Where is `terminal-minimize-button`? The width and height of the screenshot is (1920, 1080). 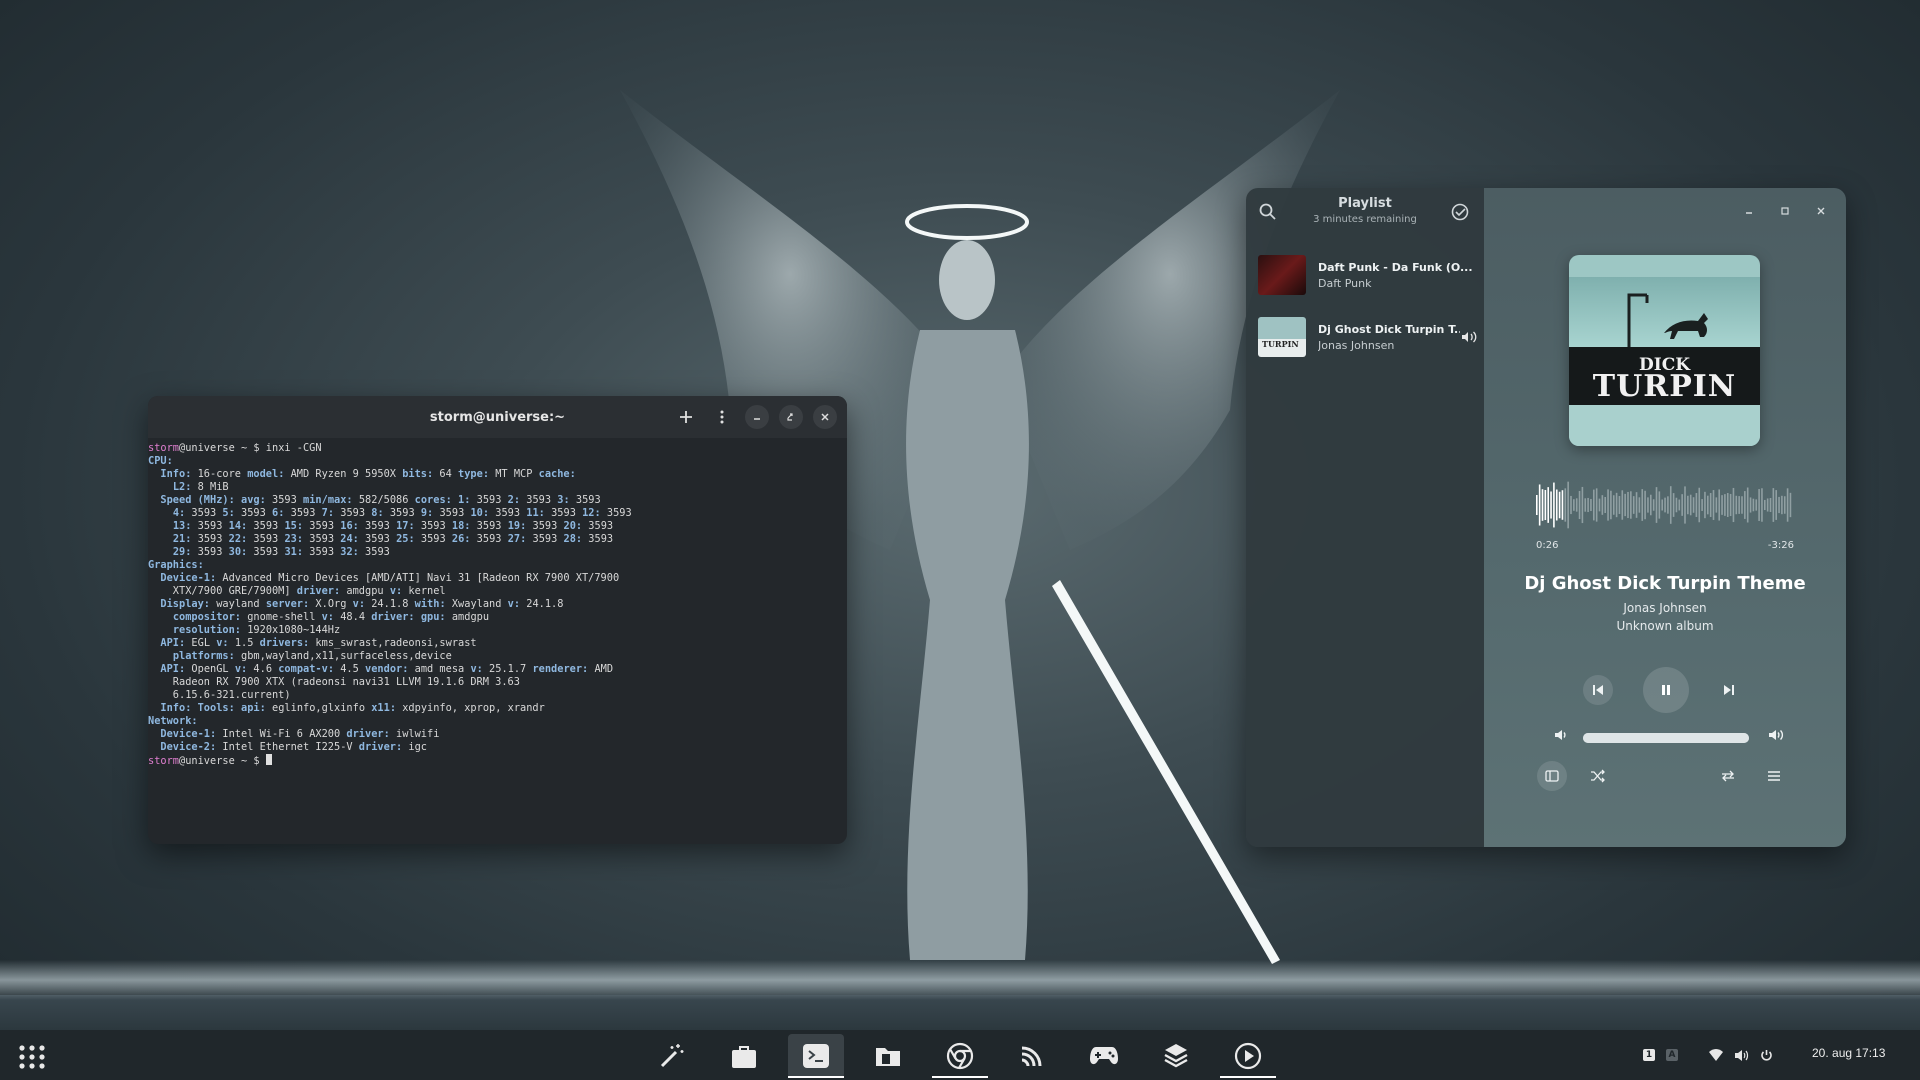
terminal-minimize-button is located at coordinates (757, 417).